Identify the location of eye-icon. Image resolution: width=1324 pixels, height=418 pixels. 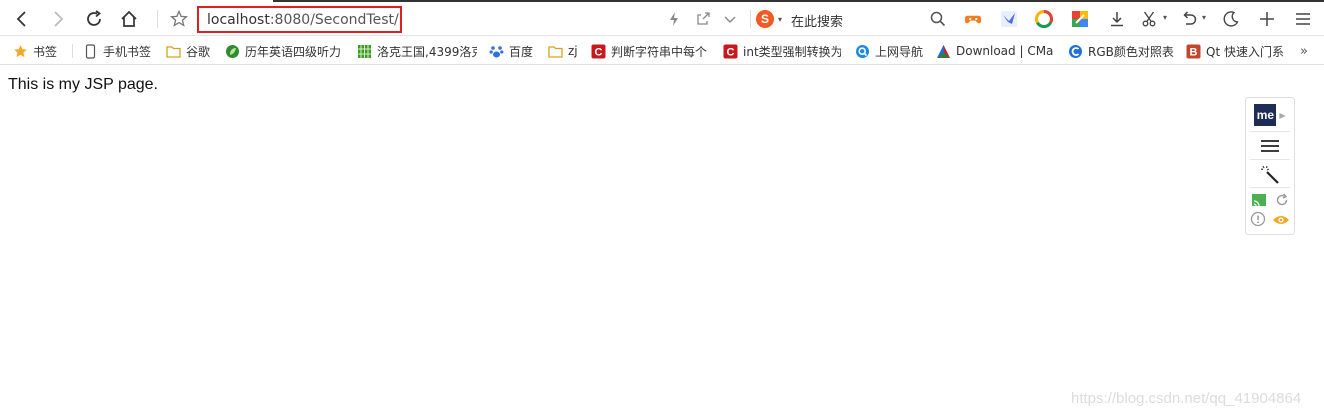
(1281, 221).